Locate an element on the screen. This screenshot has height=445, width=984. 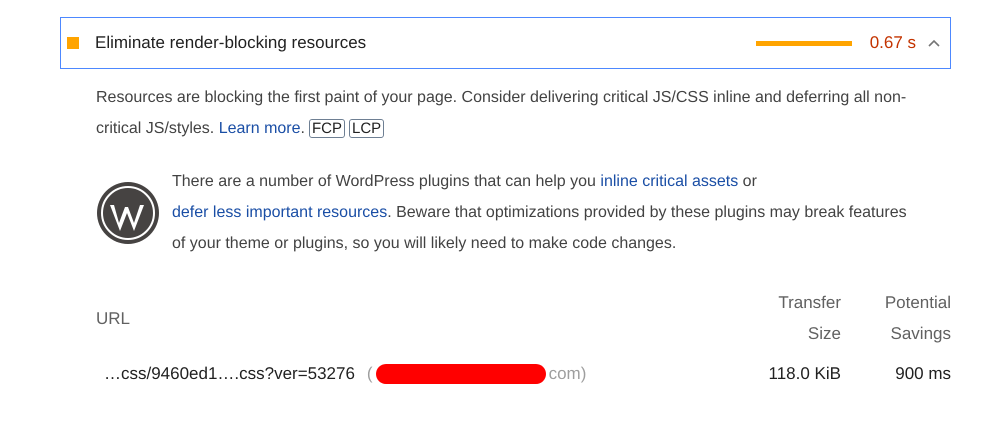
advice-link: inline critical assets is located at coordinates (669, 181).